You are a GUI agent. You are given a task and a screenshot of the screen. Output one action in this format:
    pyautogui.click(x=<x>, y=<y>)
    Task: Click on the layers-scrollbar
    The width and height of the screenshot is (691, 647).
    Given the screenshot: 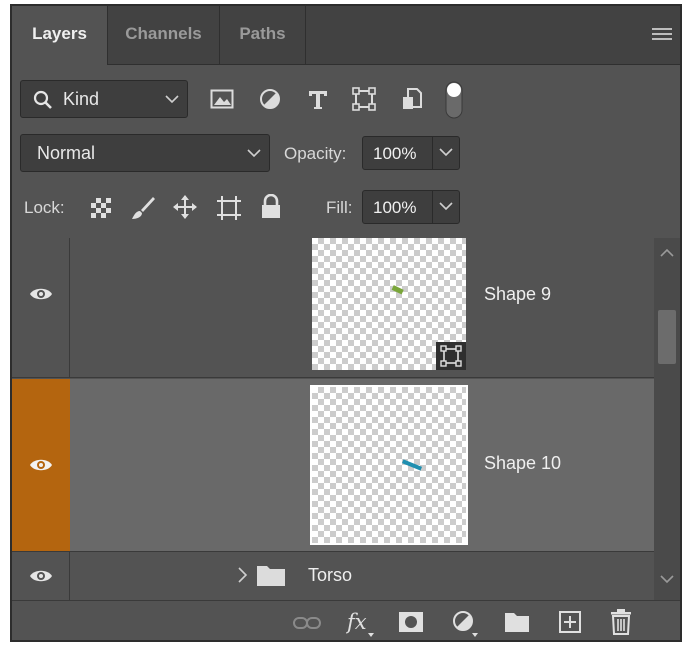 What is the action you would take?
    pyautogui.click(x=667, y=419)
    